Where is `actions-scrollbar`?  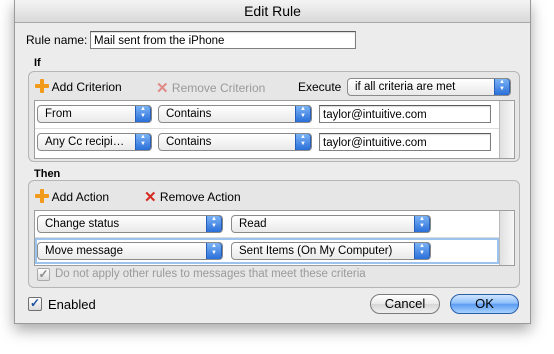 actions-scrollbar is located at coordinates (506, 238).